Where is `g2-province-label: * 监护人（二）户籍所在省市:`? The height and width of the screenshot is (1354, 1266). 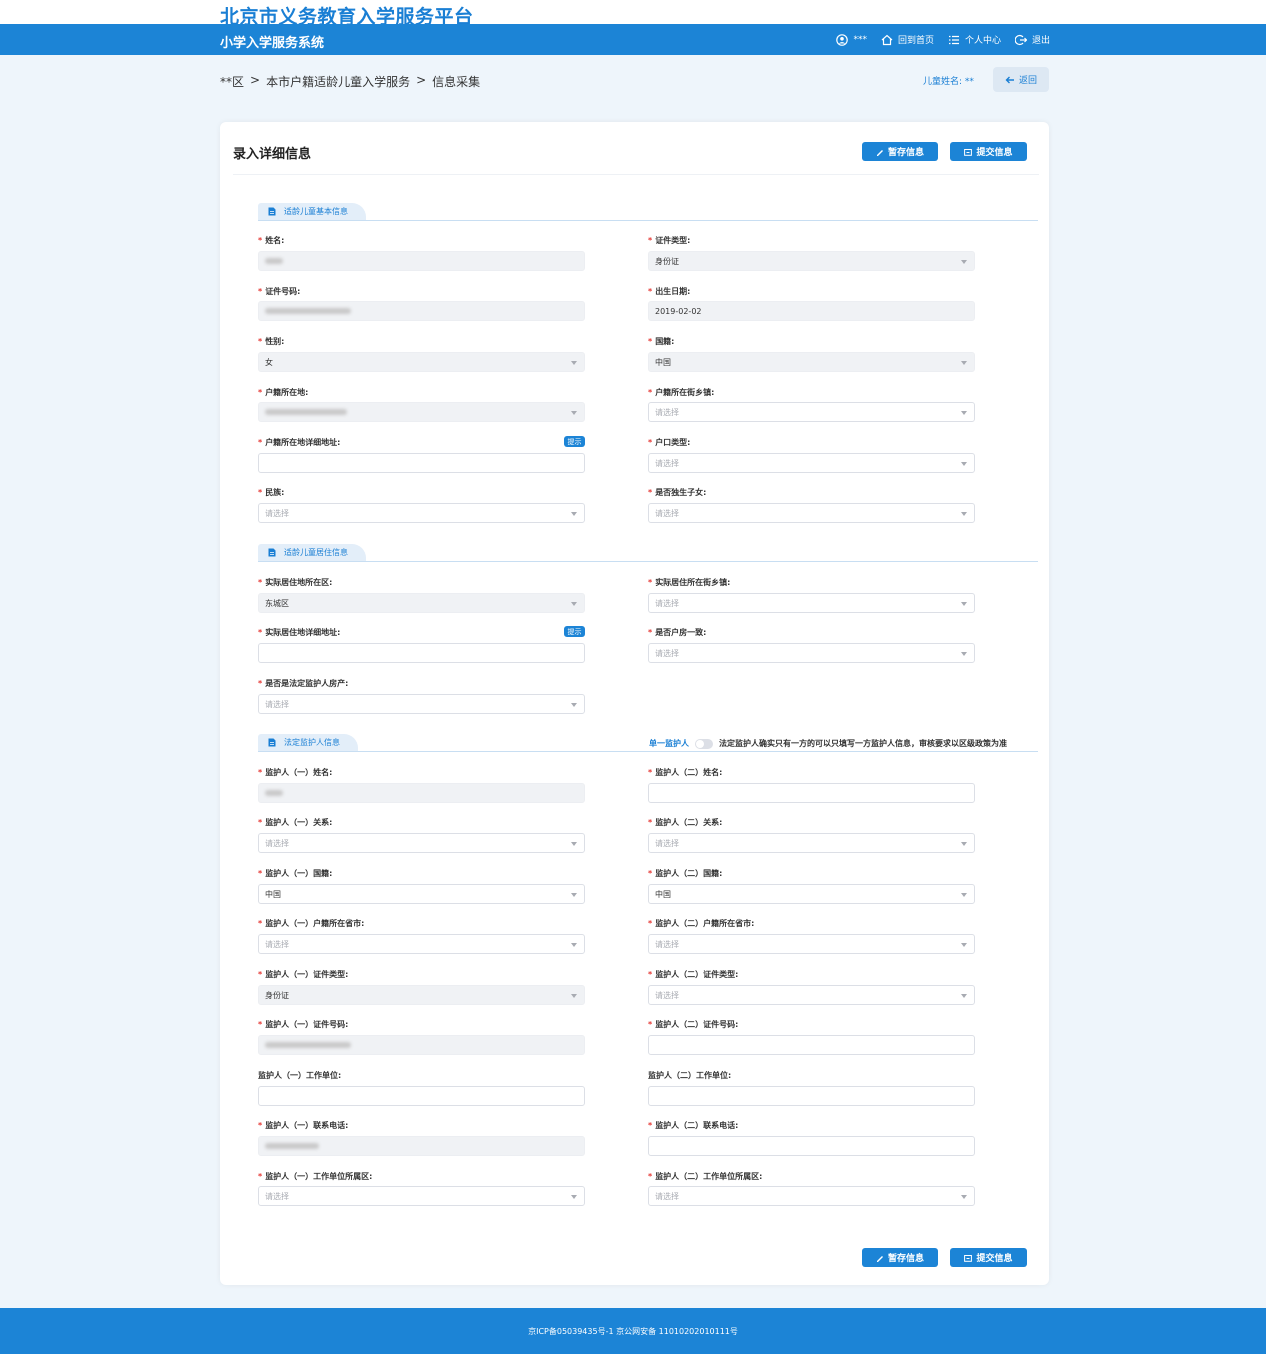
g2-province-label: * 监护人（二）户籍所在省市: is located at coordinates (701, 923).